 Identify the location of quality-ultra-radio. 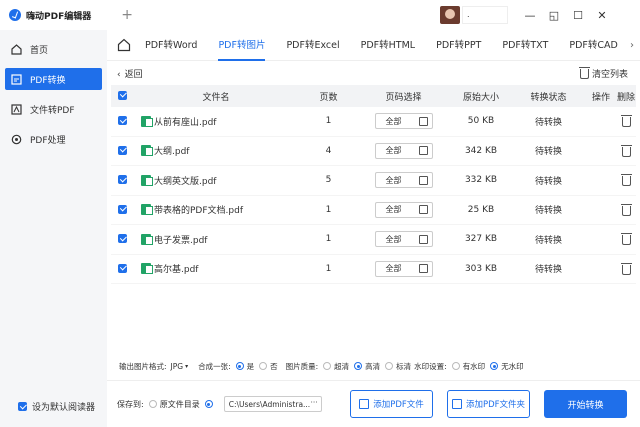
(327, 366).